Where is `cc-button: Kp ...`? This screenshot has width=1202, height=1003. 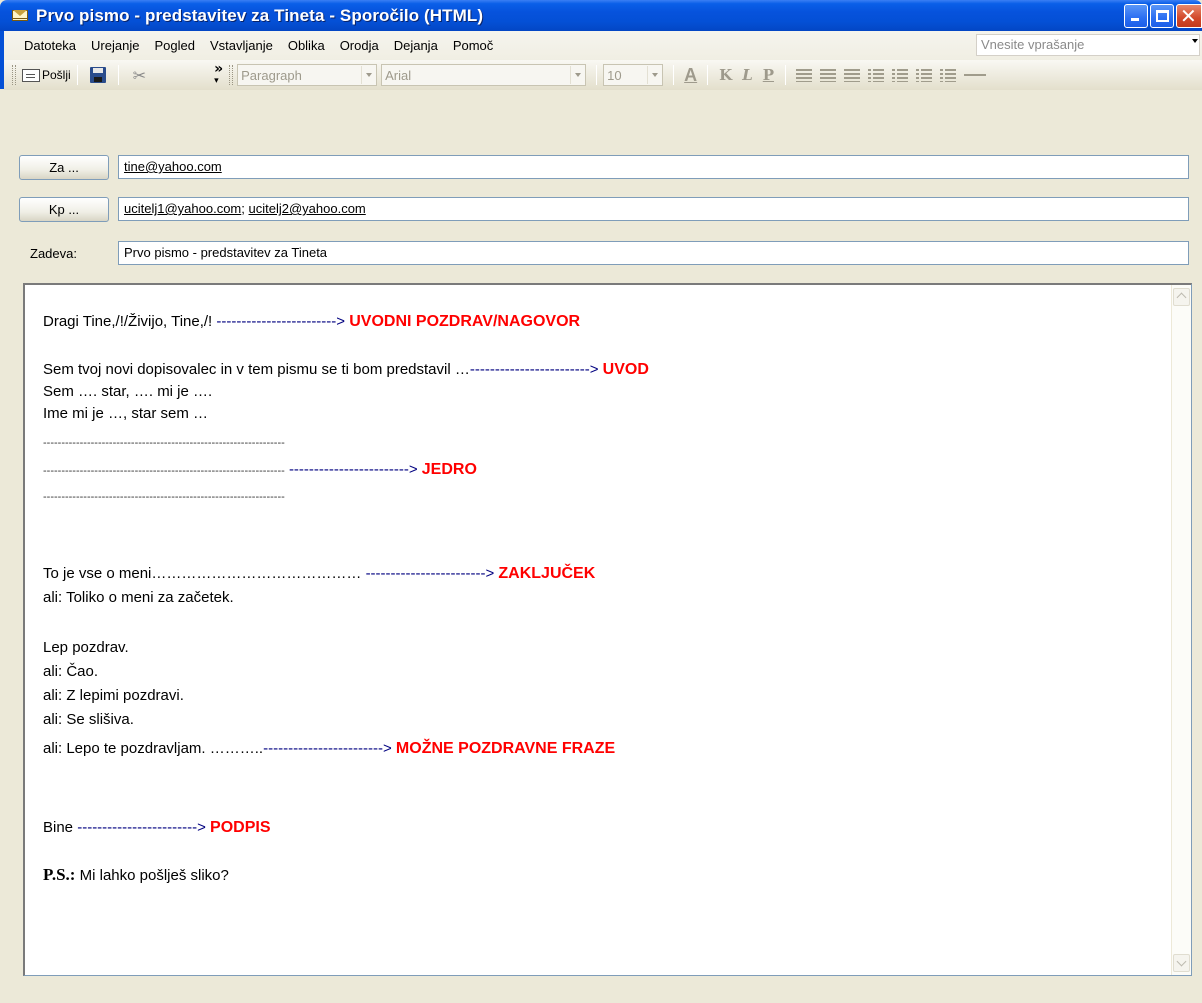
cc-button: Kp ... is located at coordinates (64, 209).